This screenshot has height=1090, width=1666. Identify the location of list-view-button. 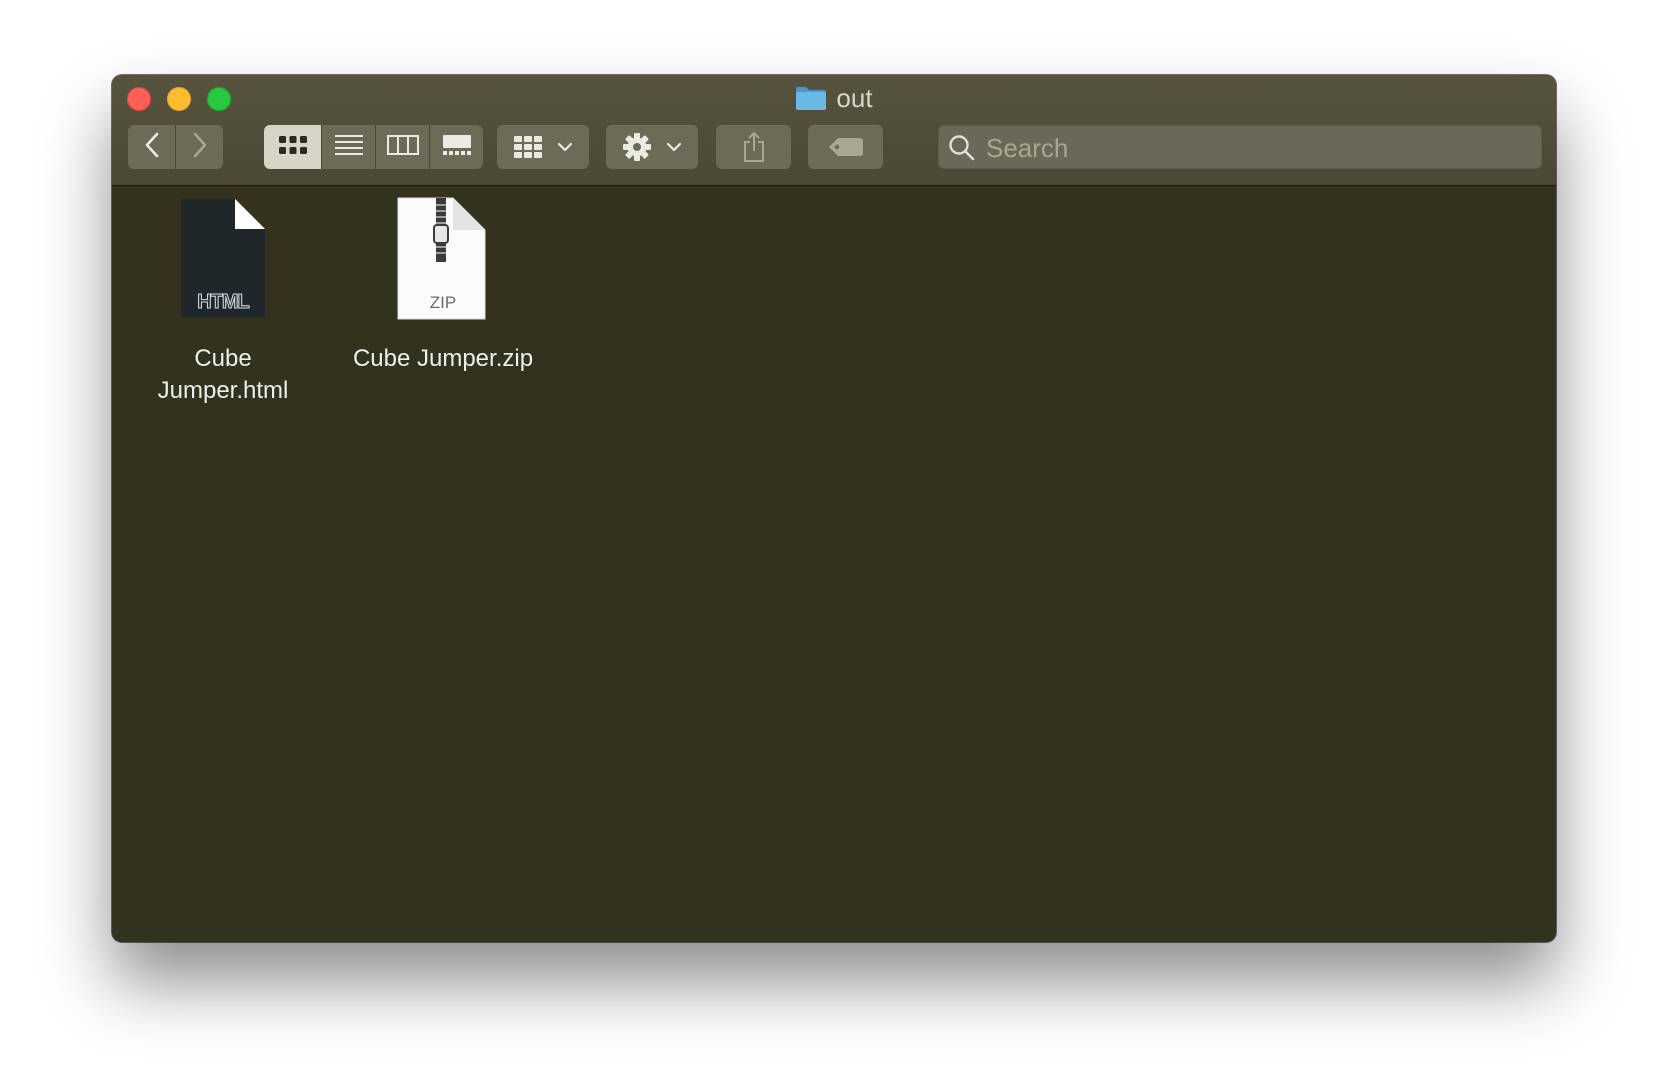
(349, 147).